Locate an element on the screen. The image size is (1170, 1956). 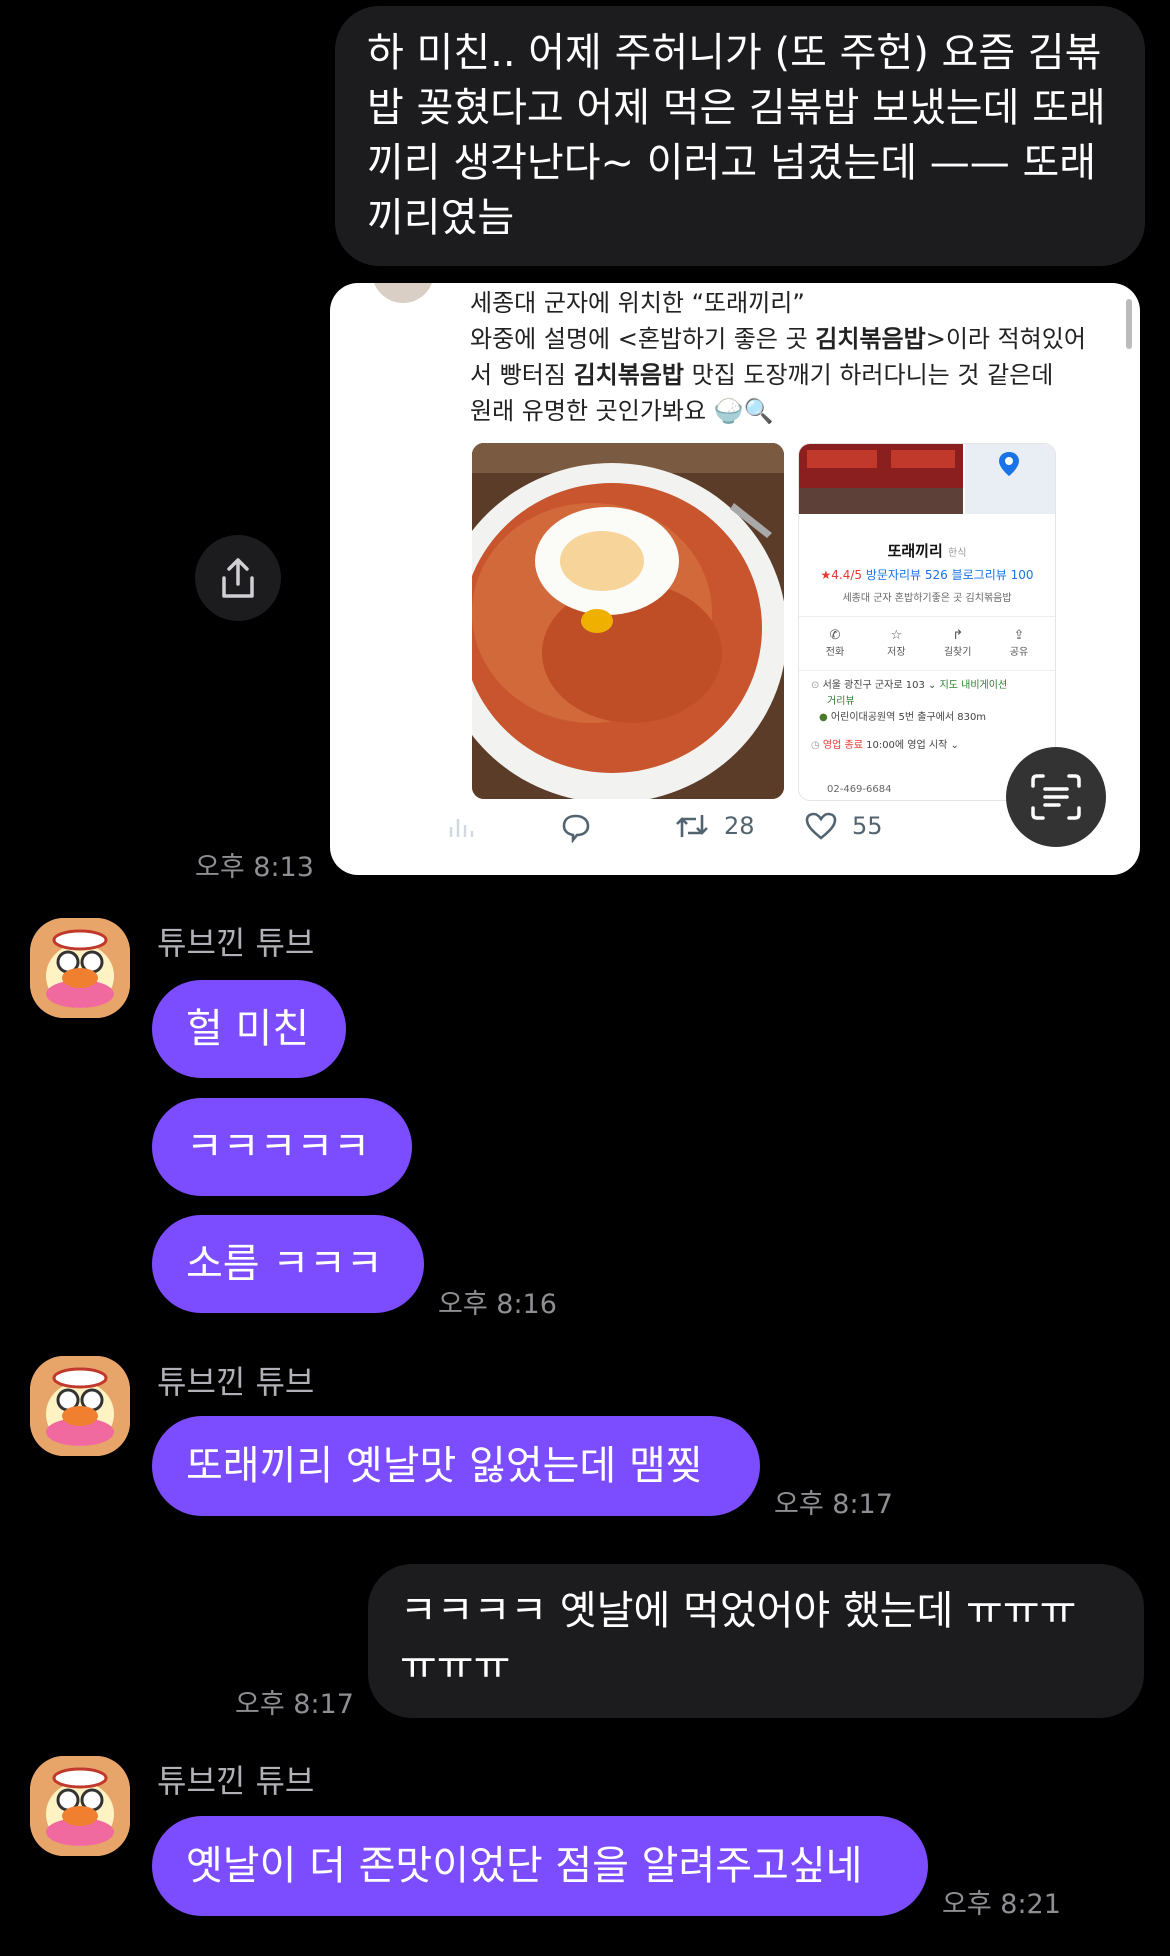
analytics-icon is located at coordinates (461, 828).